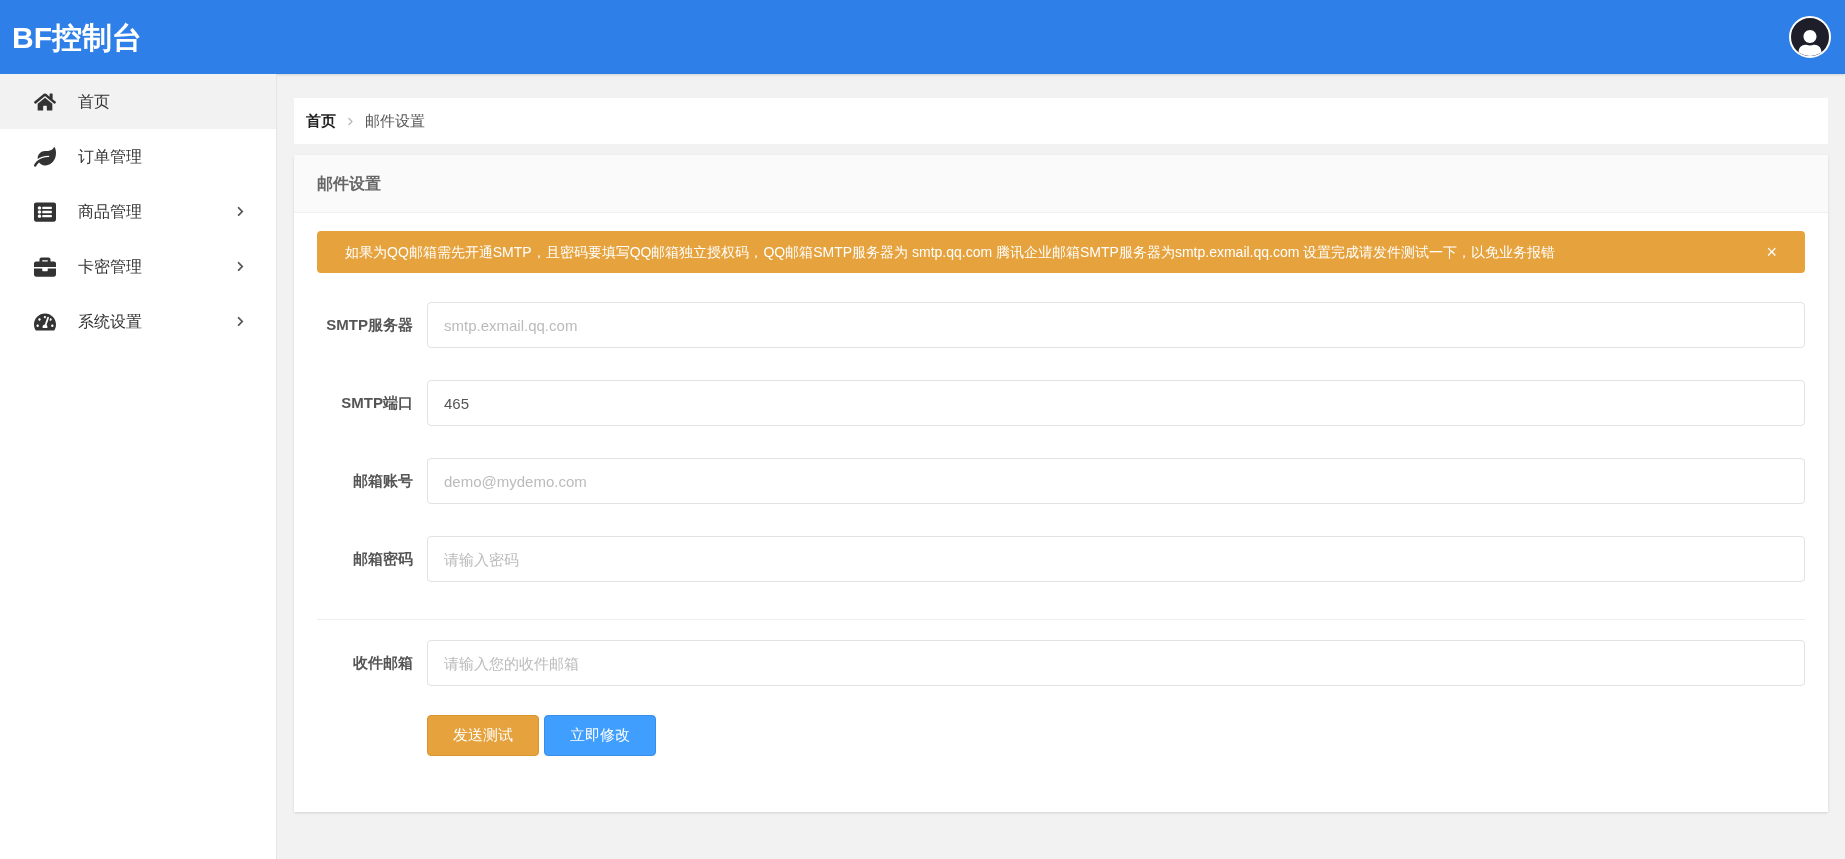 The height and width of the screenshot is (859, 1845). Describe the element at coordinates (94, 101) in the screenshot. I see `sidebar-label: 首页` at that location.